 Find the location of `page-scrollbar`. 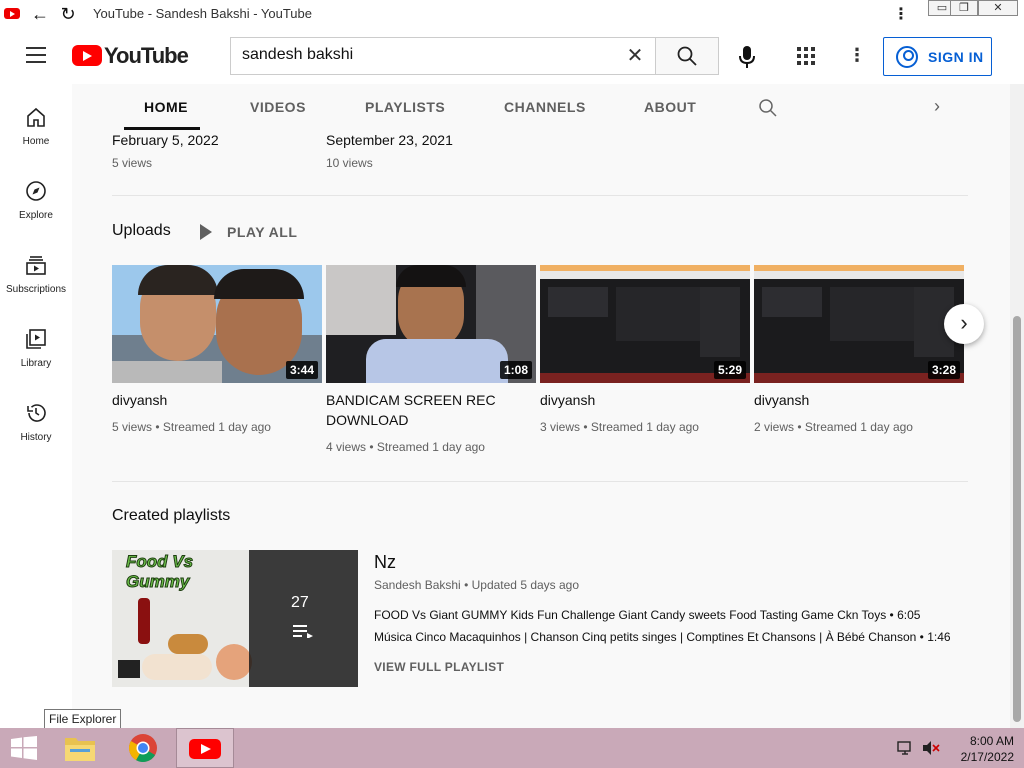

page-scrollbar is located at coordinates (1017, 406).